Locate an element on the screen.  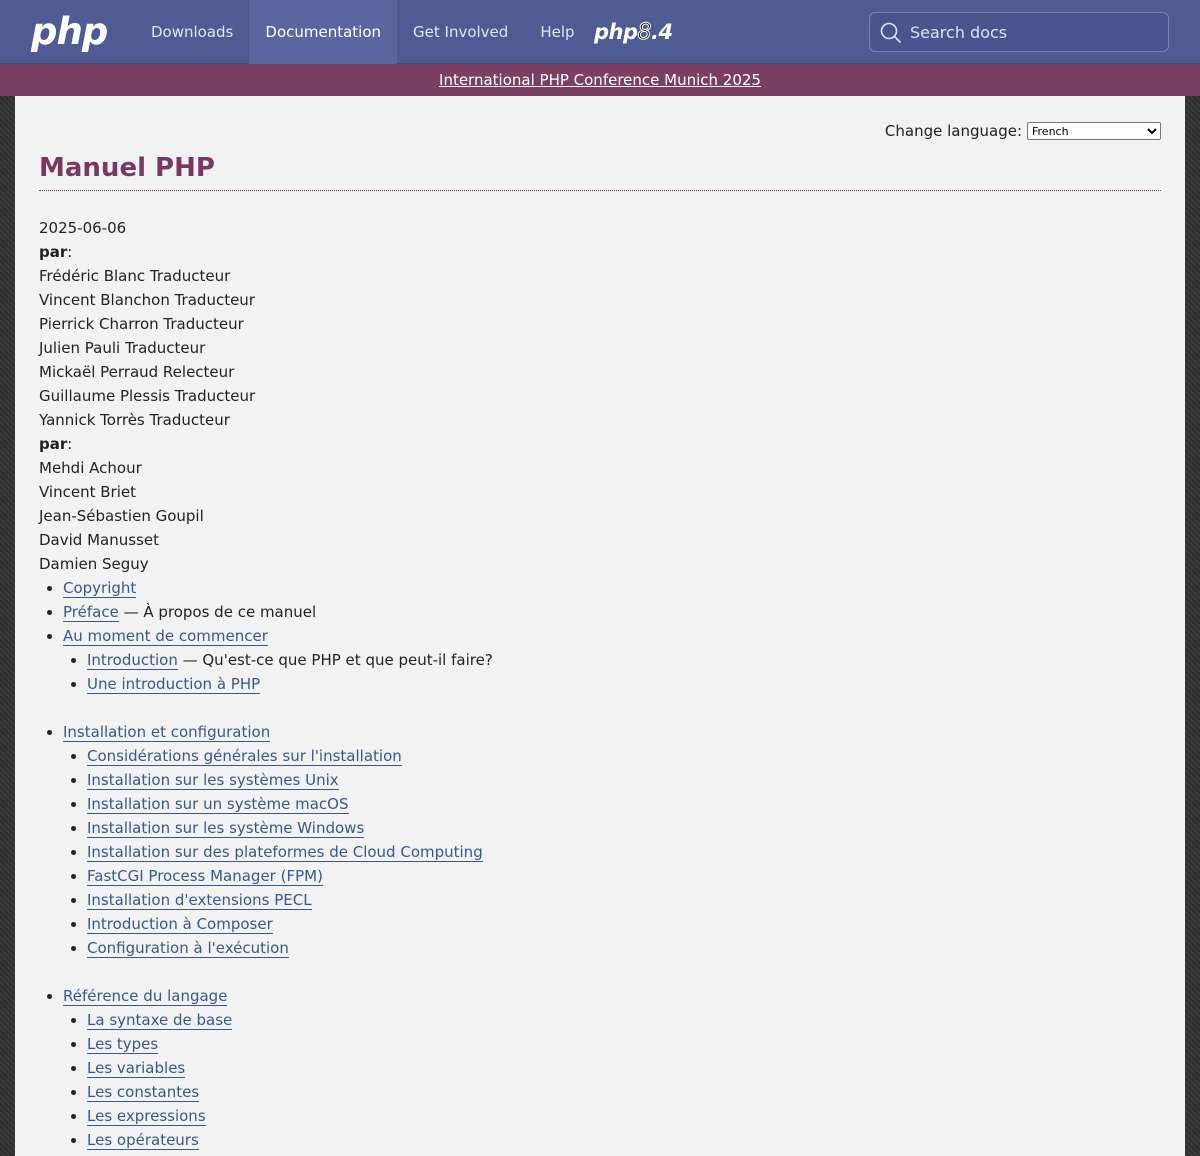
toc-link-operators: Les opérateurs is located at coordinates (143, 1140).